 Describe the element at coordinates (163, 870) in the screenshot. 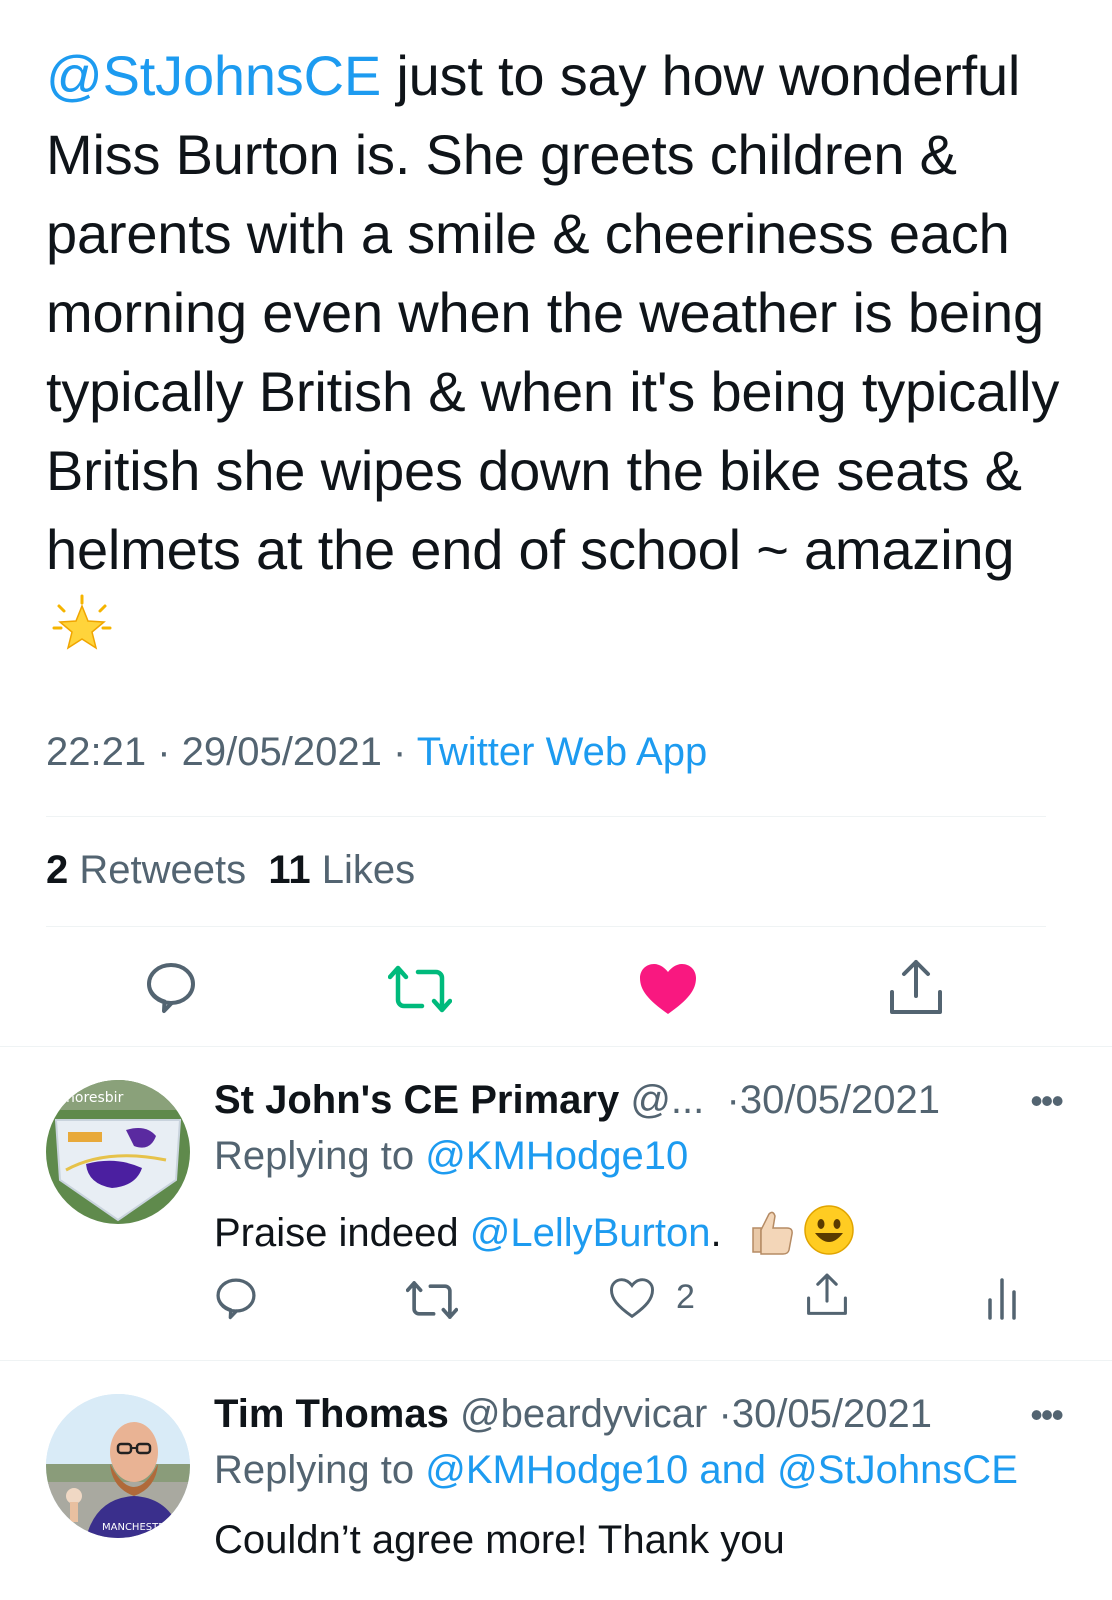

I see `retweet-label: Retweets` at that location.